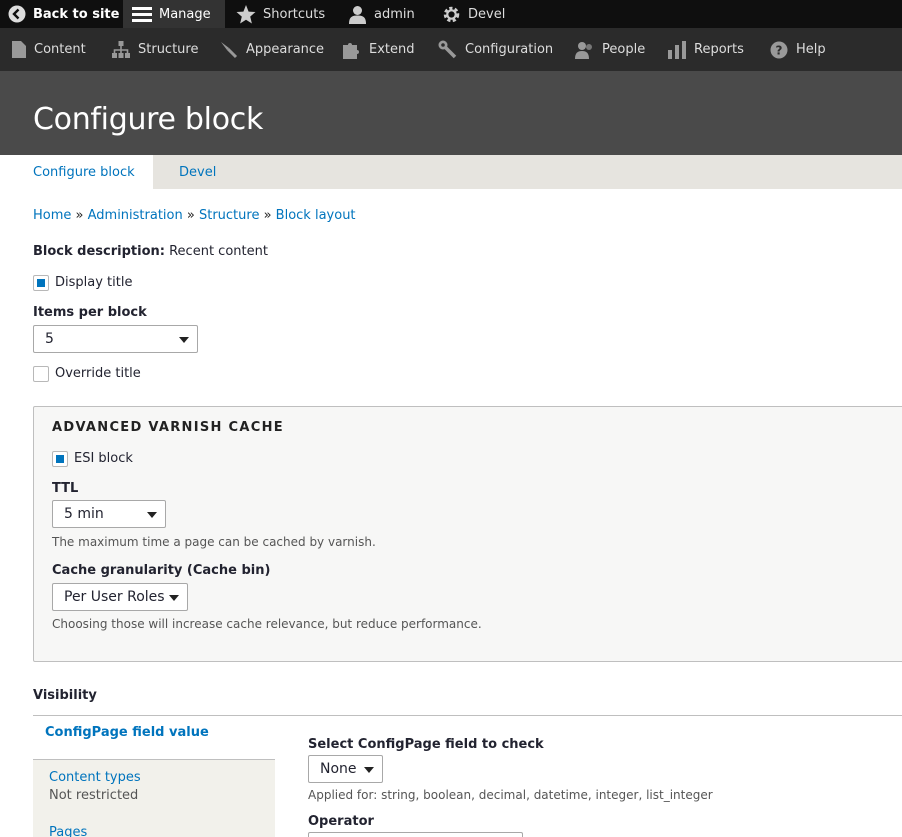  I want to click on operator-label: Operator, so click(341, 821).